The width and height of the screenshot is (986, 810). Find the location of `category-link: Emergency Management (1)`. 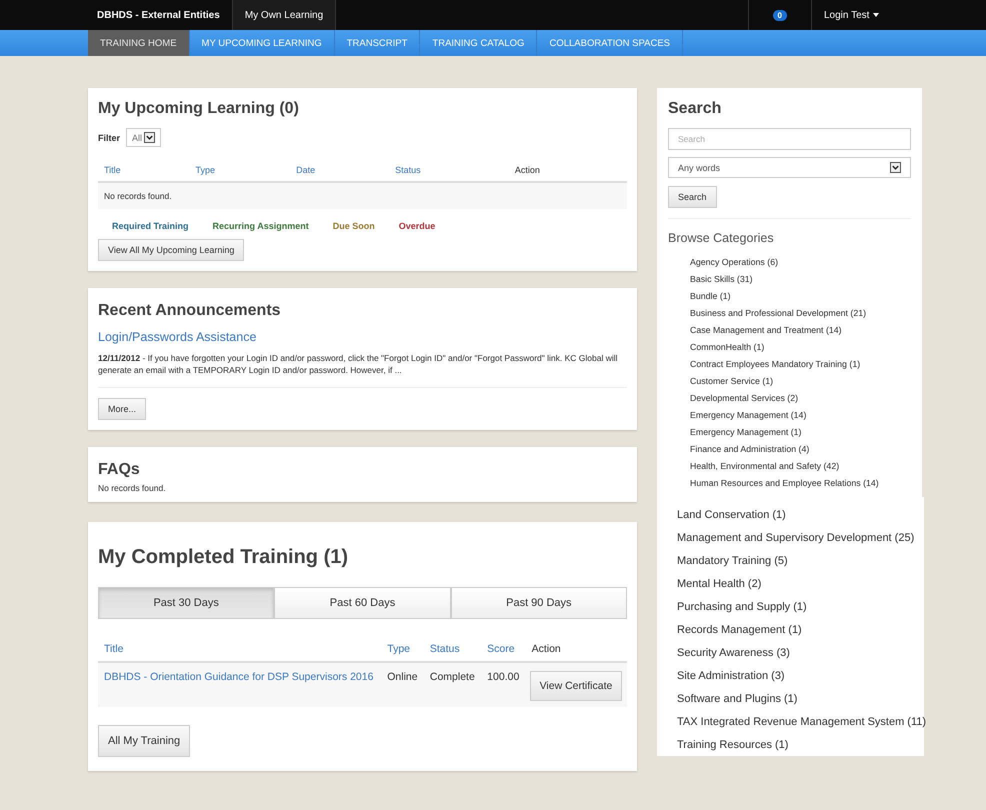

category-link: Emergency Management (1) is located at coordinates (789, 431).